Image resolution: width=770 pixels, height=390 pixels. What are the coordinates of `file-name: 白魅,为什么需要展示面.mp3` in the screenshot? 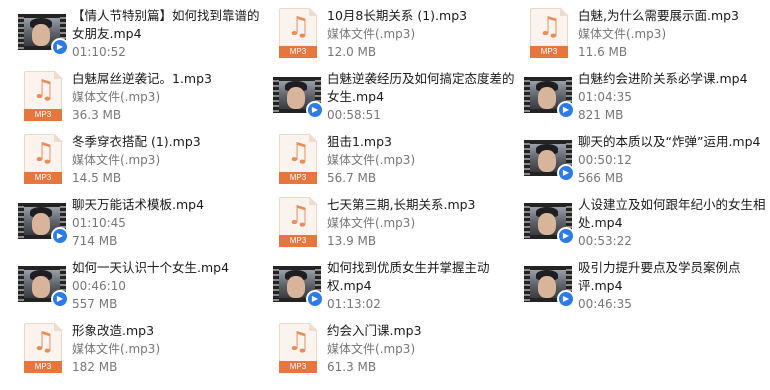 It's located at (659, 15).